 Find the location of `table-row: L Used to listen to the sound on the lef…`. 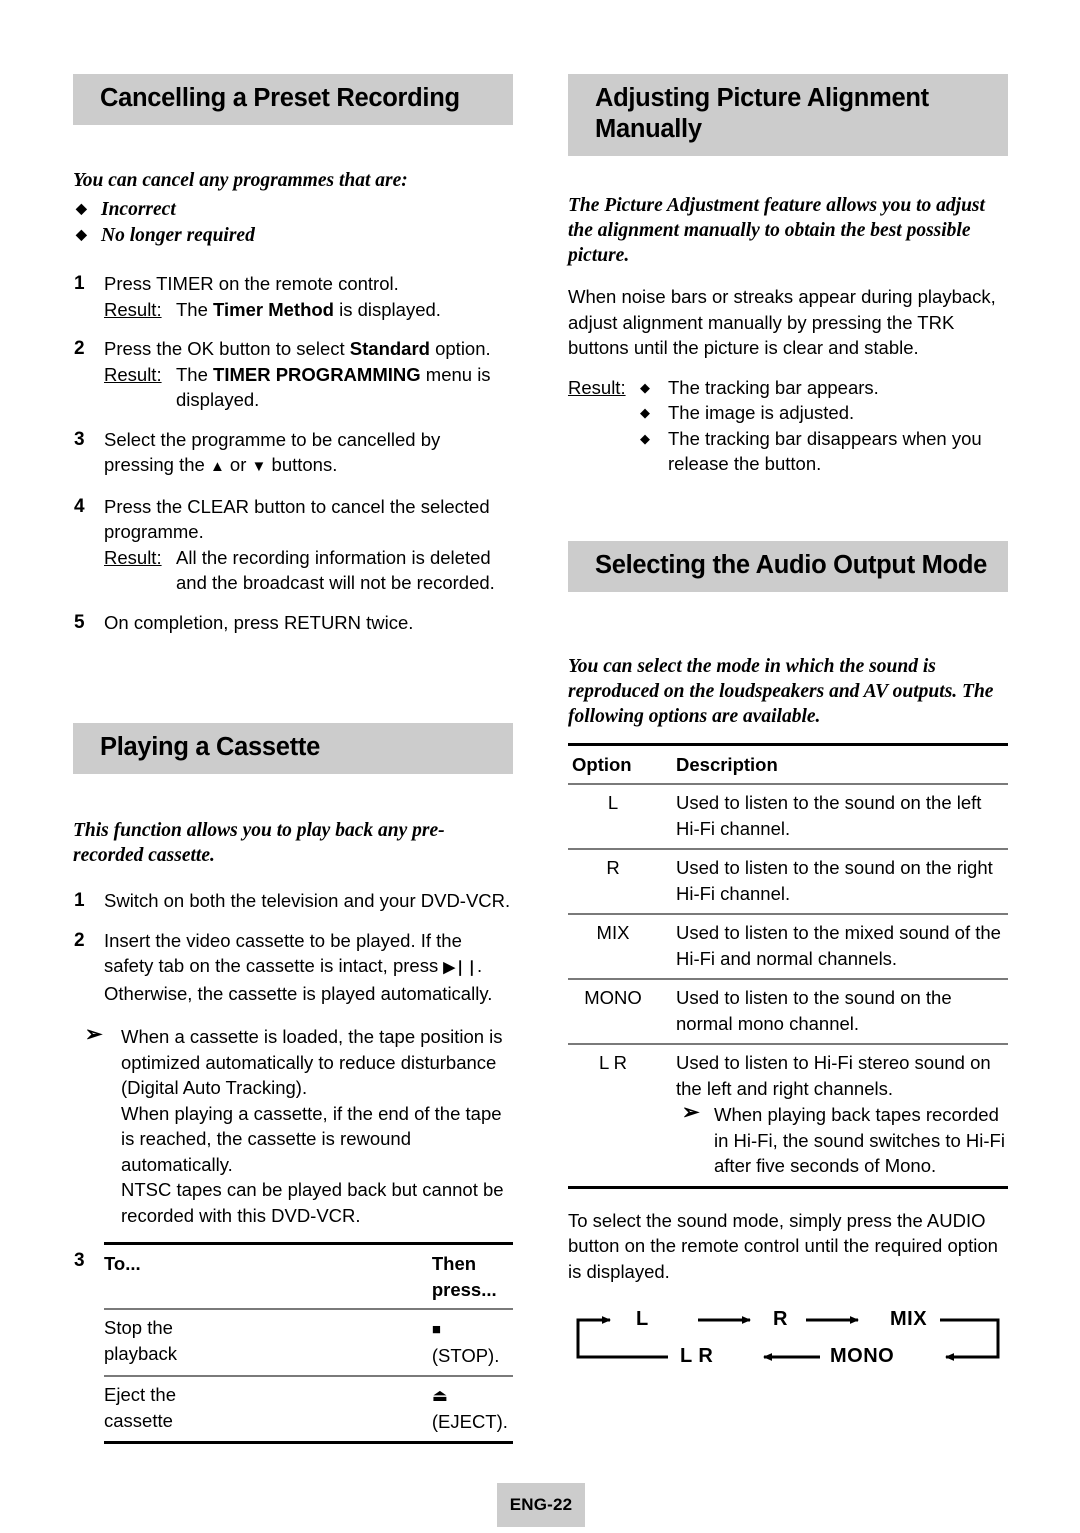

table-row: L Used to listen to the sound on the lef… is located at coordinates (788, 817).